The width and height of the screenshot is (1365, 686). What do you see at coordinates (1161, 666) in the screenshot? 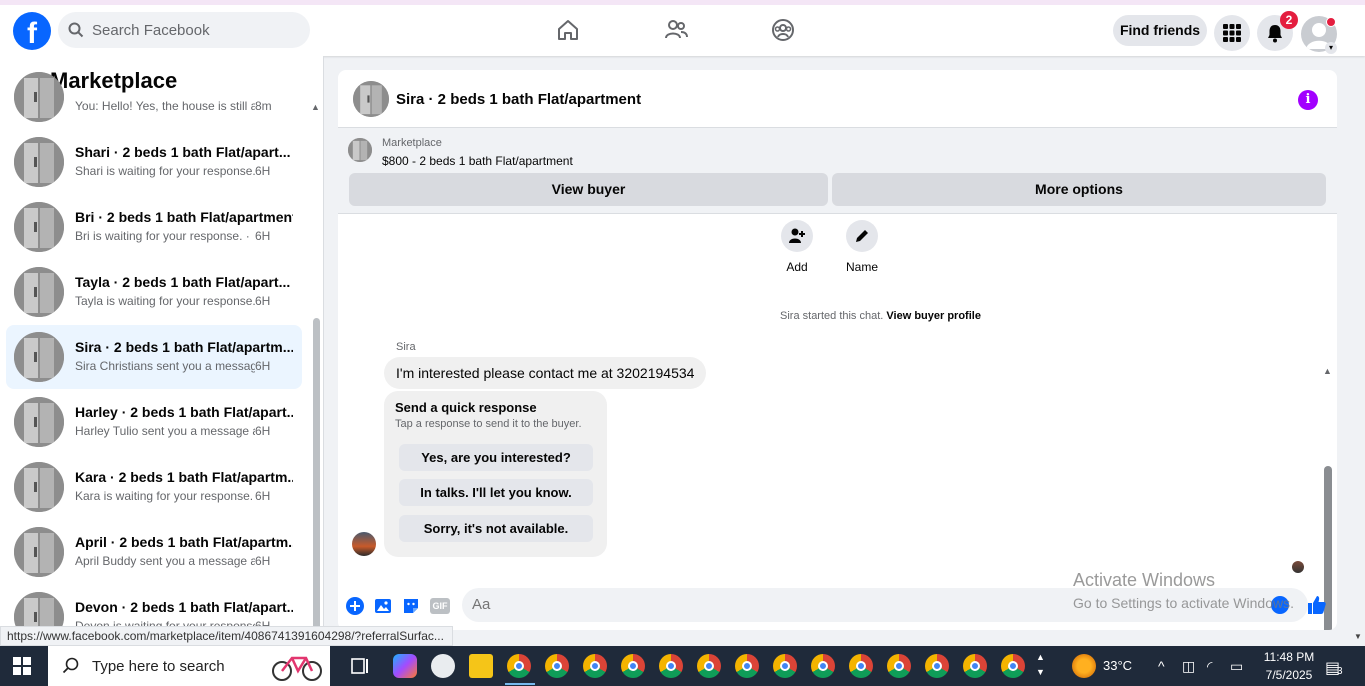
I see `chevron-up-icon: ^` at bounding box center [1161, 666].